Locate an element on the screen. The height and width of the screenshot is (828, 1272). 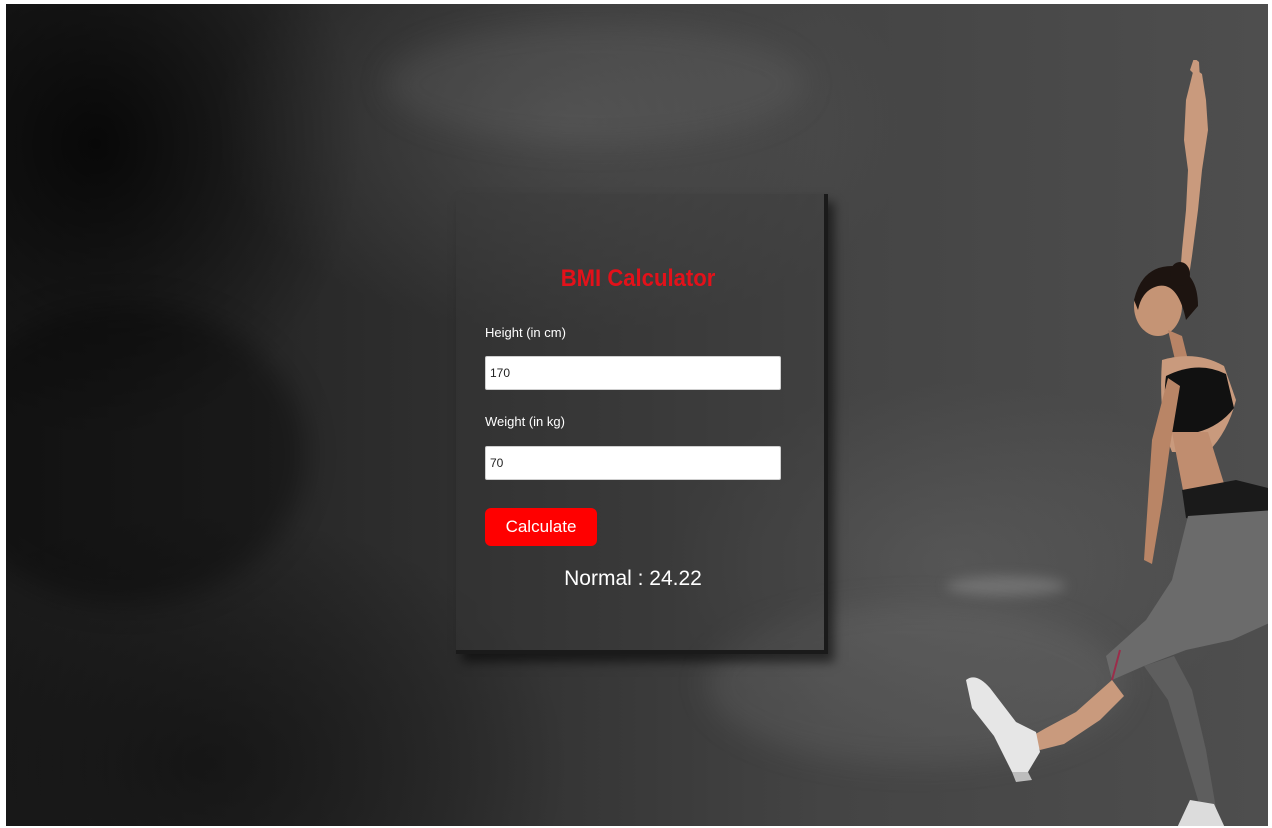
bmi-result-text: Normal : 24.22 is located at coordinates (633, 578).